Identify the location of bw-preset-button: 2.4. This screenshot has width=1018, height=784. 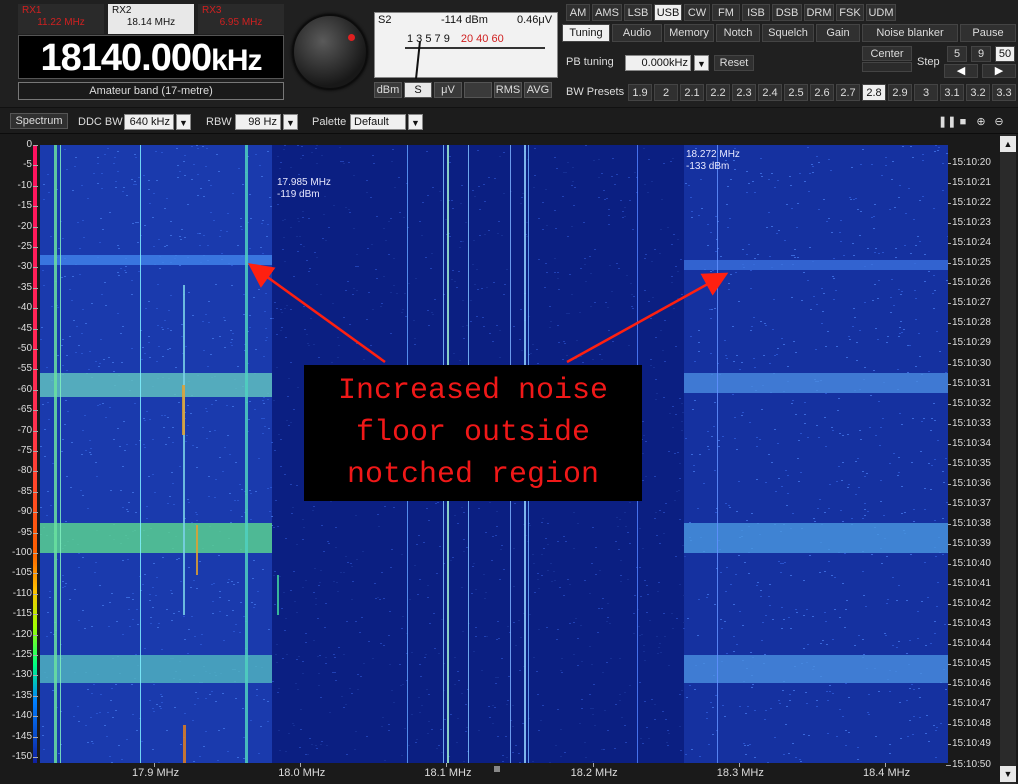
(770, 92).